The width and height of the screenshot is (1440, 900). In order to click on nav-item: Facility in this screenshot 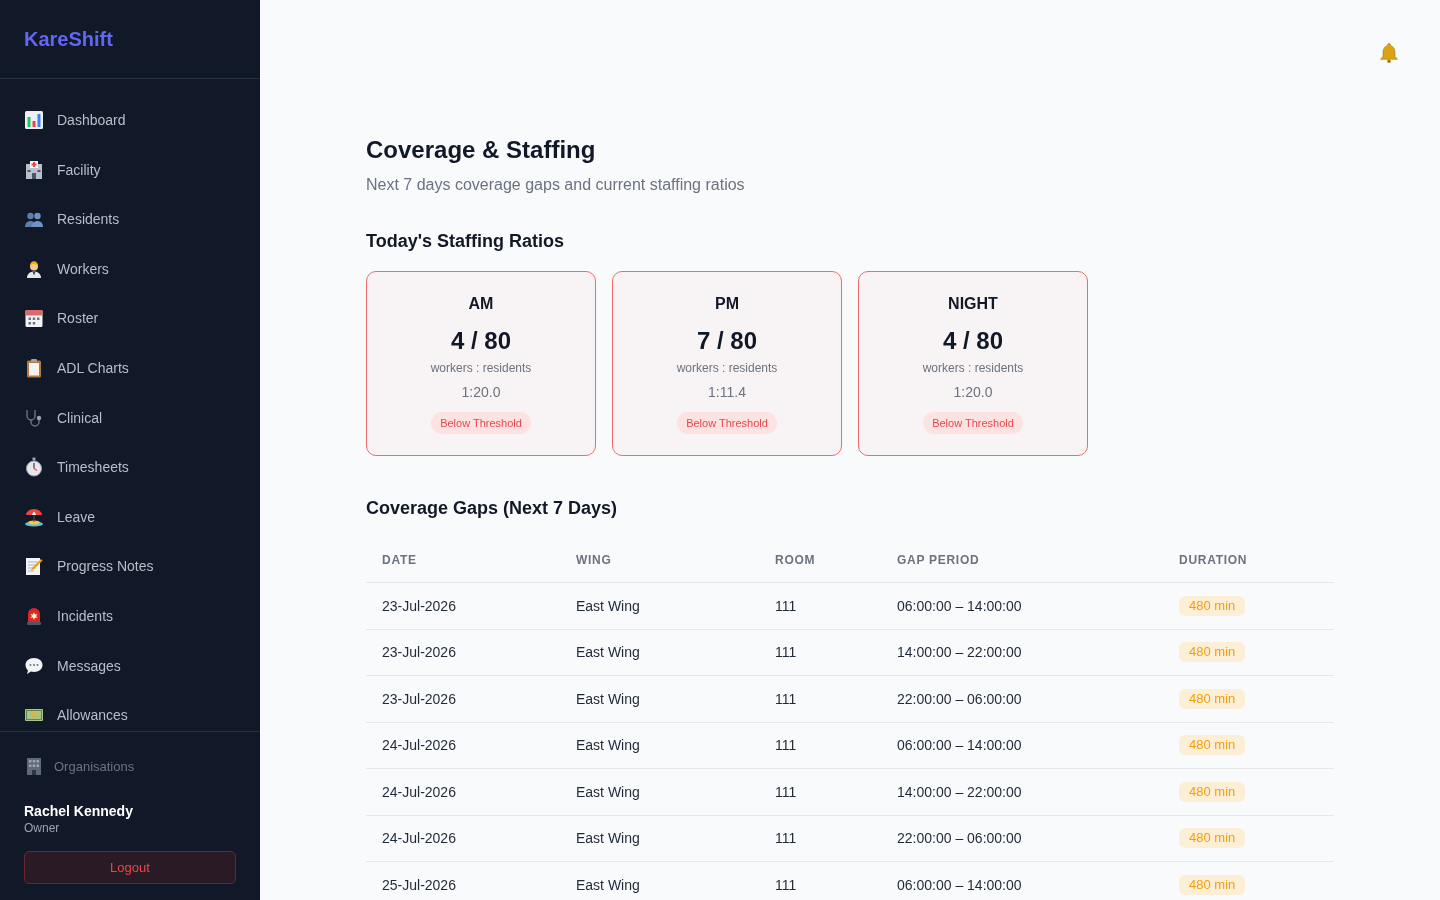, I will do `click(130, 169)`.